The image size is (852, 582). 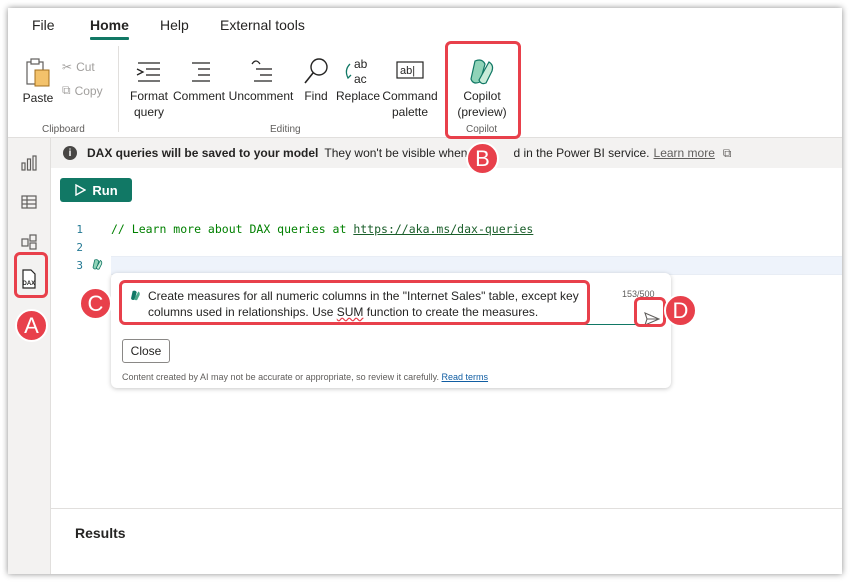 I want to click on paste-button: Paste, so click(x=38, y=81).